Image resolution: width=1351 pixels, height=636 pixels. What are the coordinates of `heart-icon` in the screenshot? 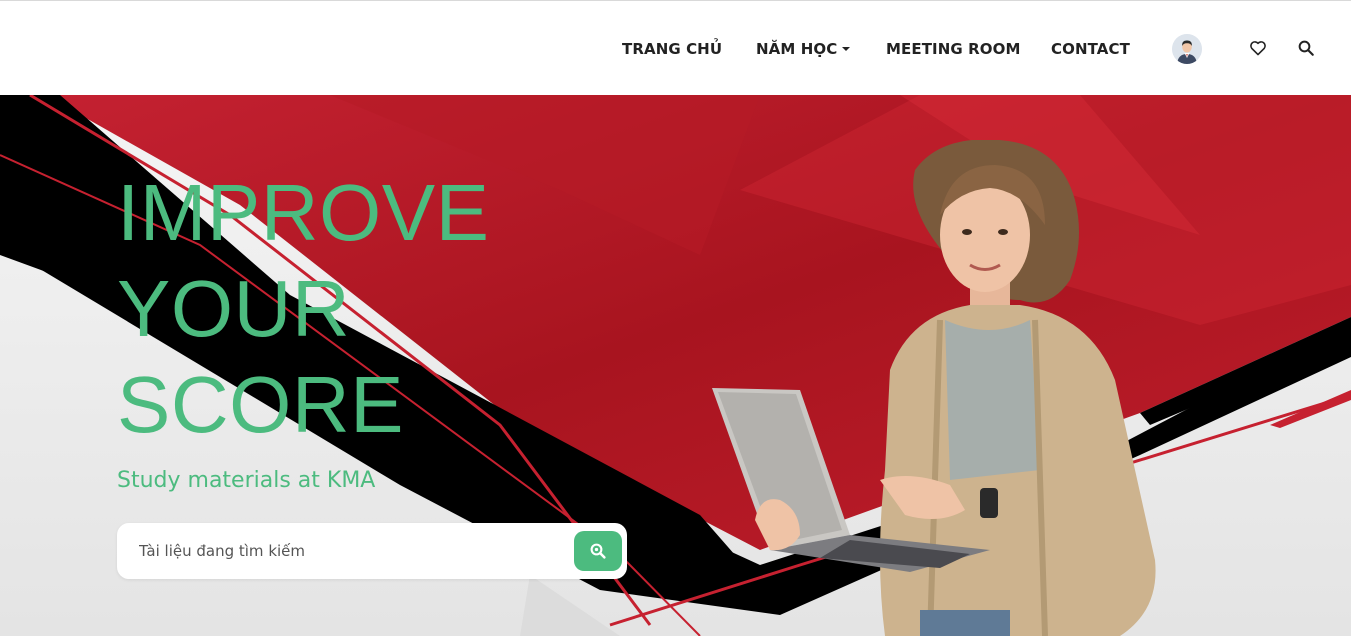 It's located at (1258, 48).